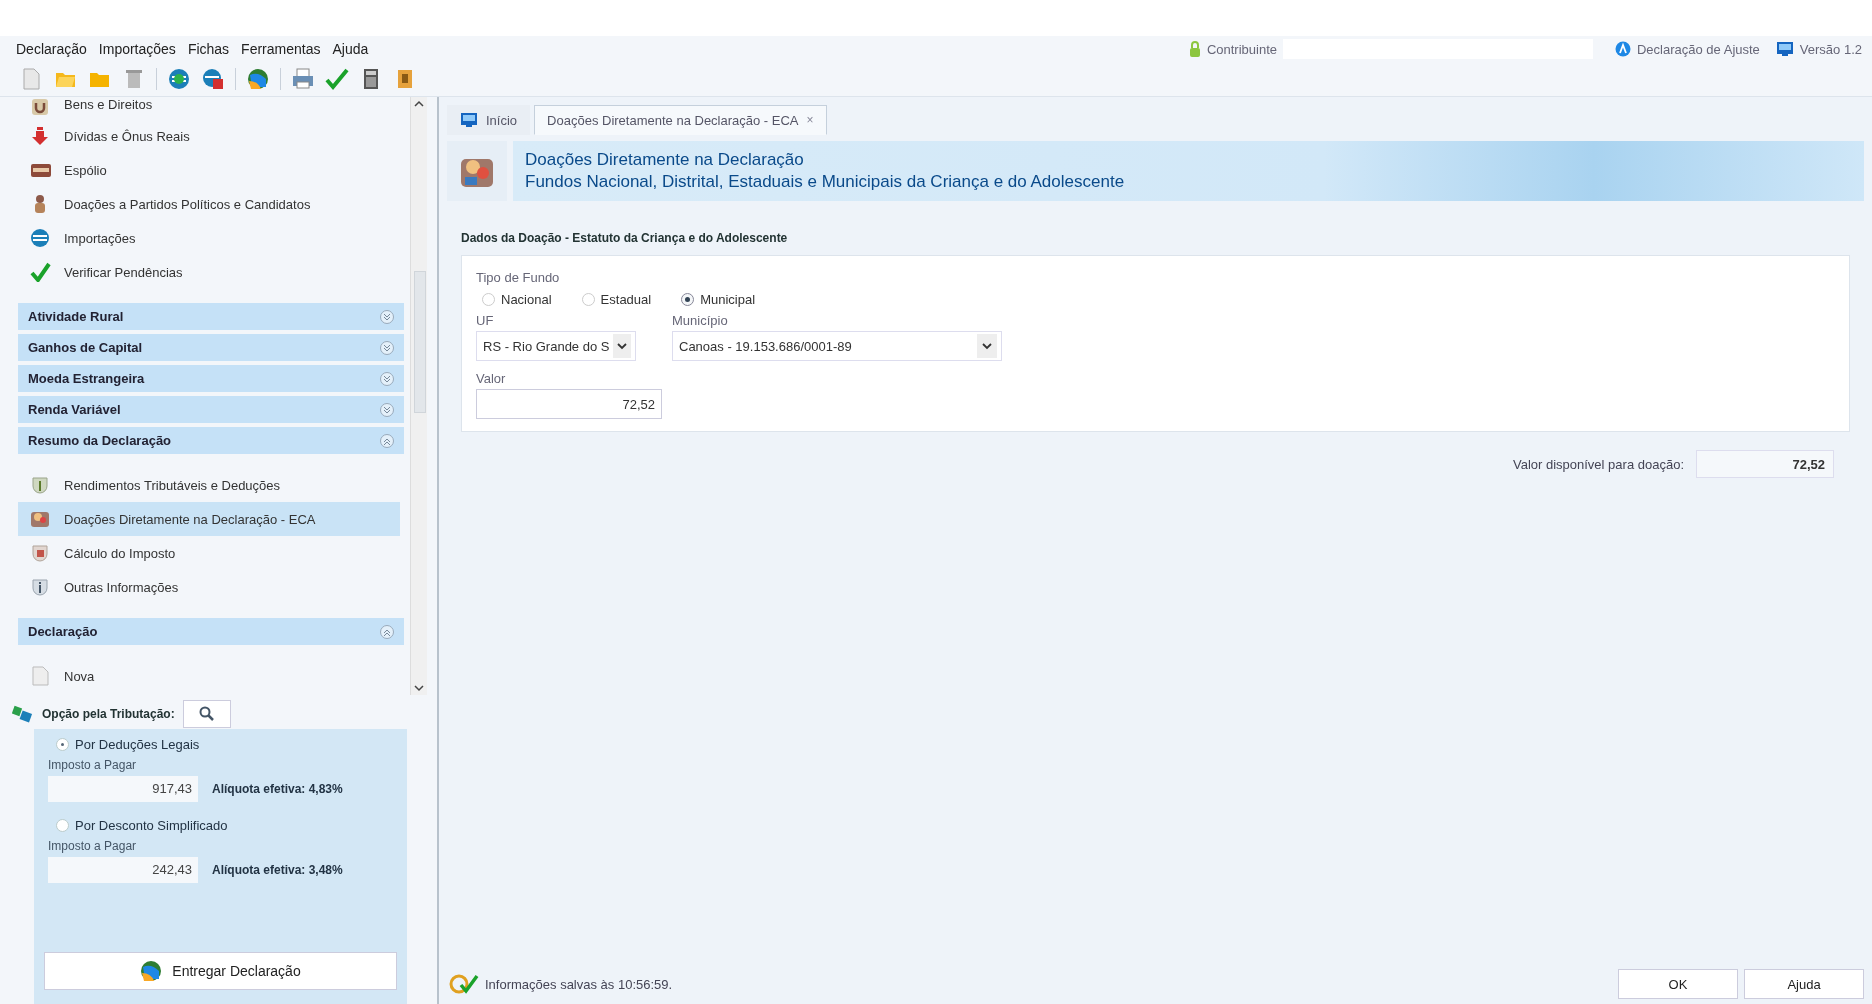 This screenshot has width=1872, height=1004. I want to click on tax-option-title: Opção pela Tributação:, so click(108, 714).